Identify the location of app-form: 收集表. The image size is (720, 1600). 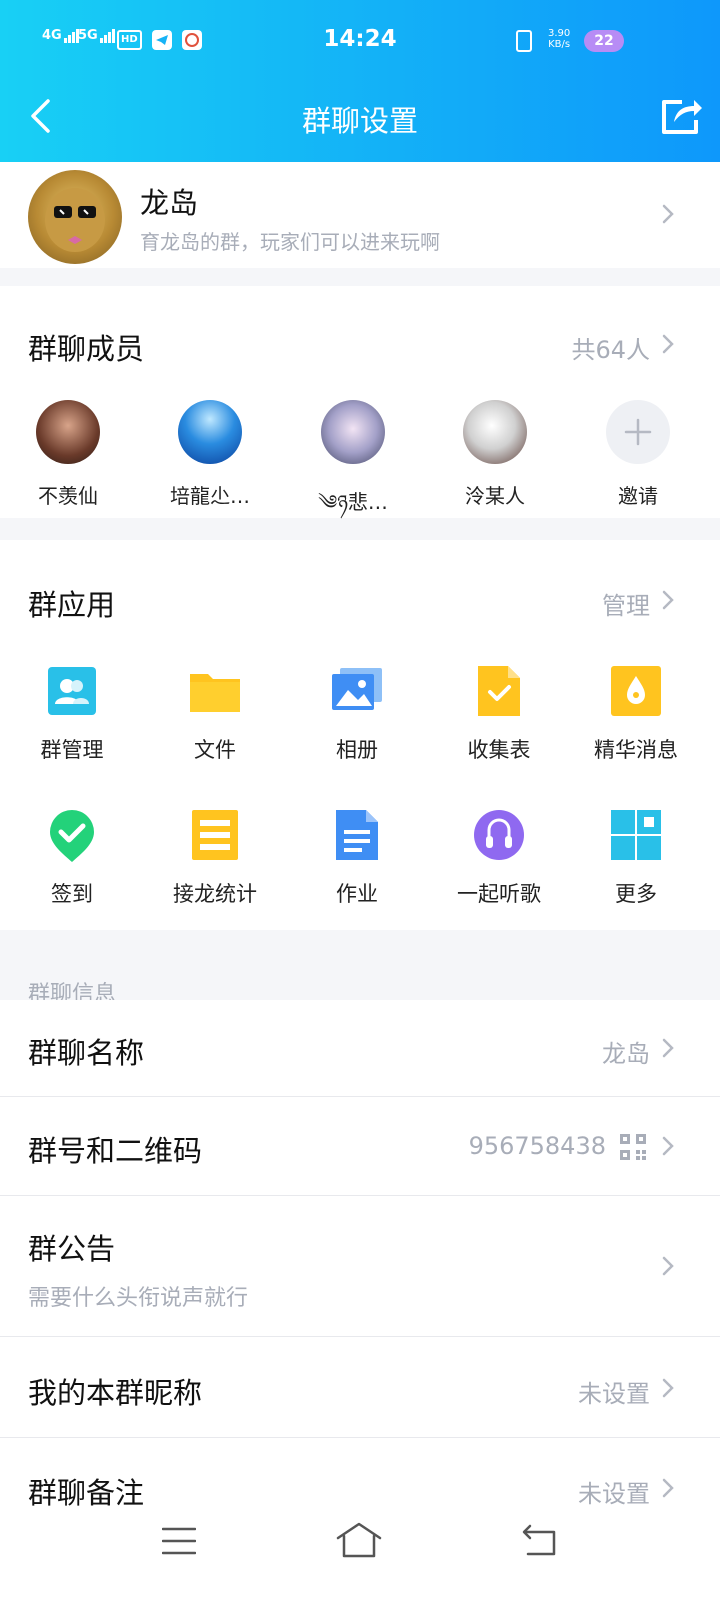
(499, 714).